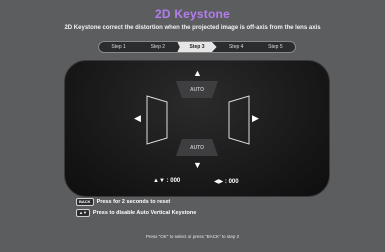  Describe the element at coordinates (197, 73) in the screenshot. I see `up-arrow-icon: ▲` at that location.